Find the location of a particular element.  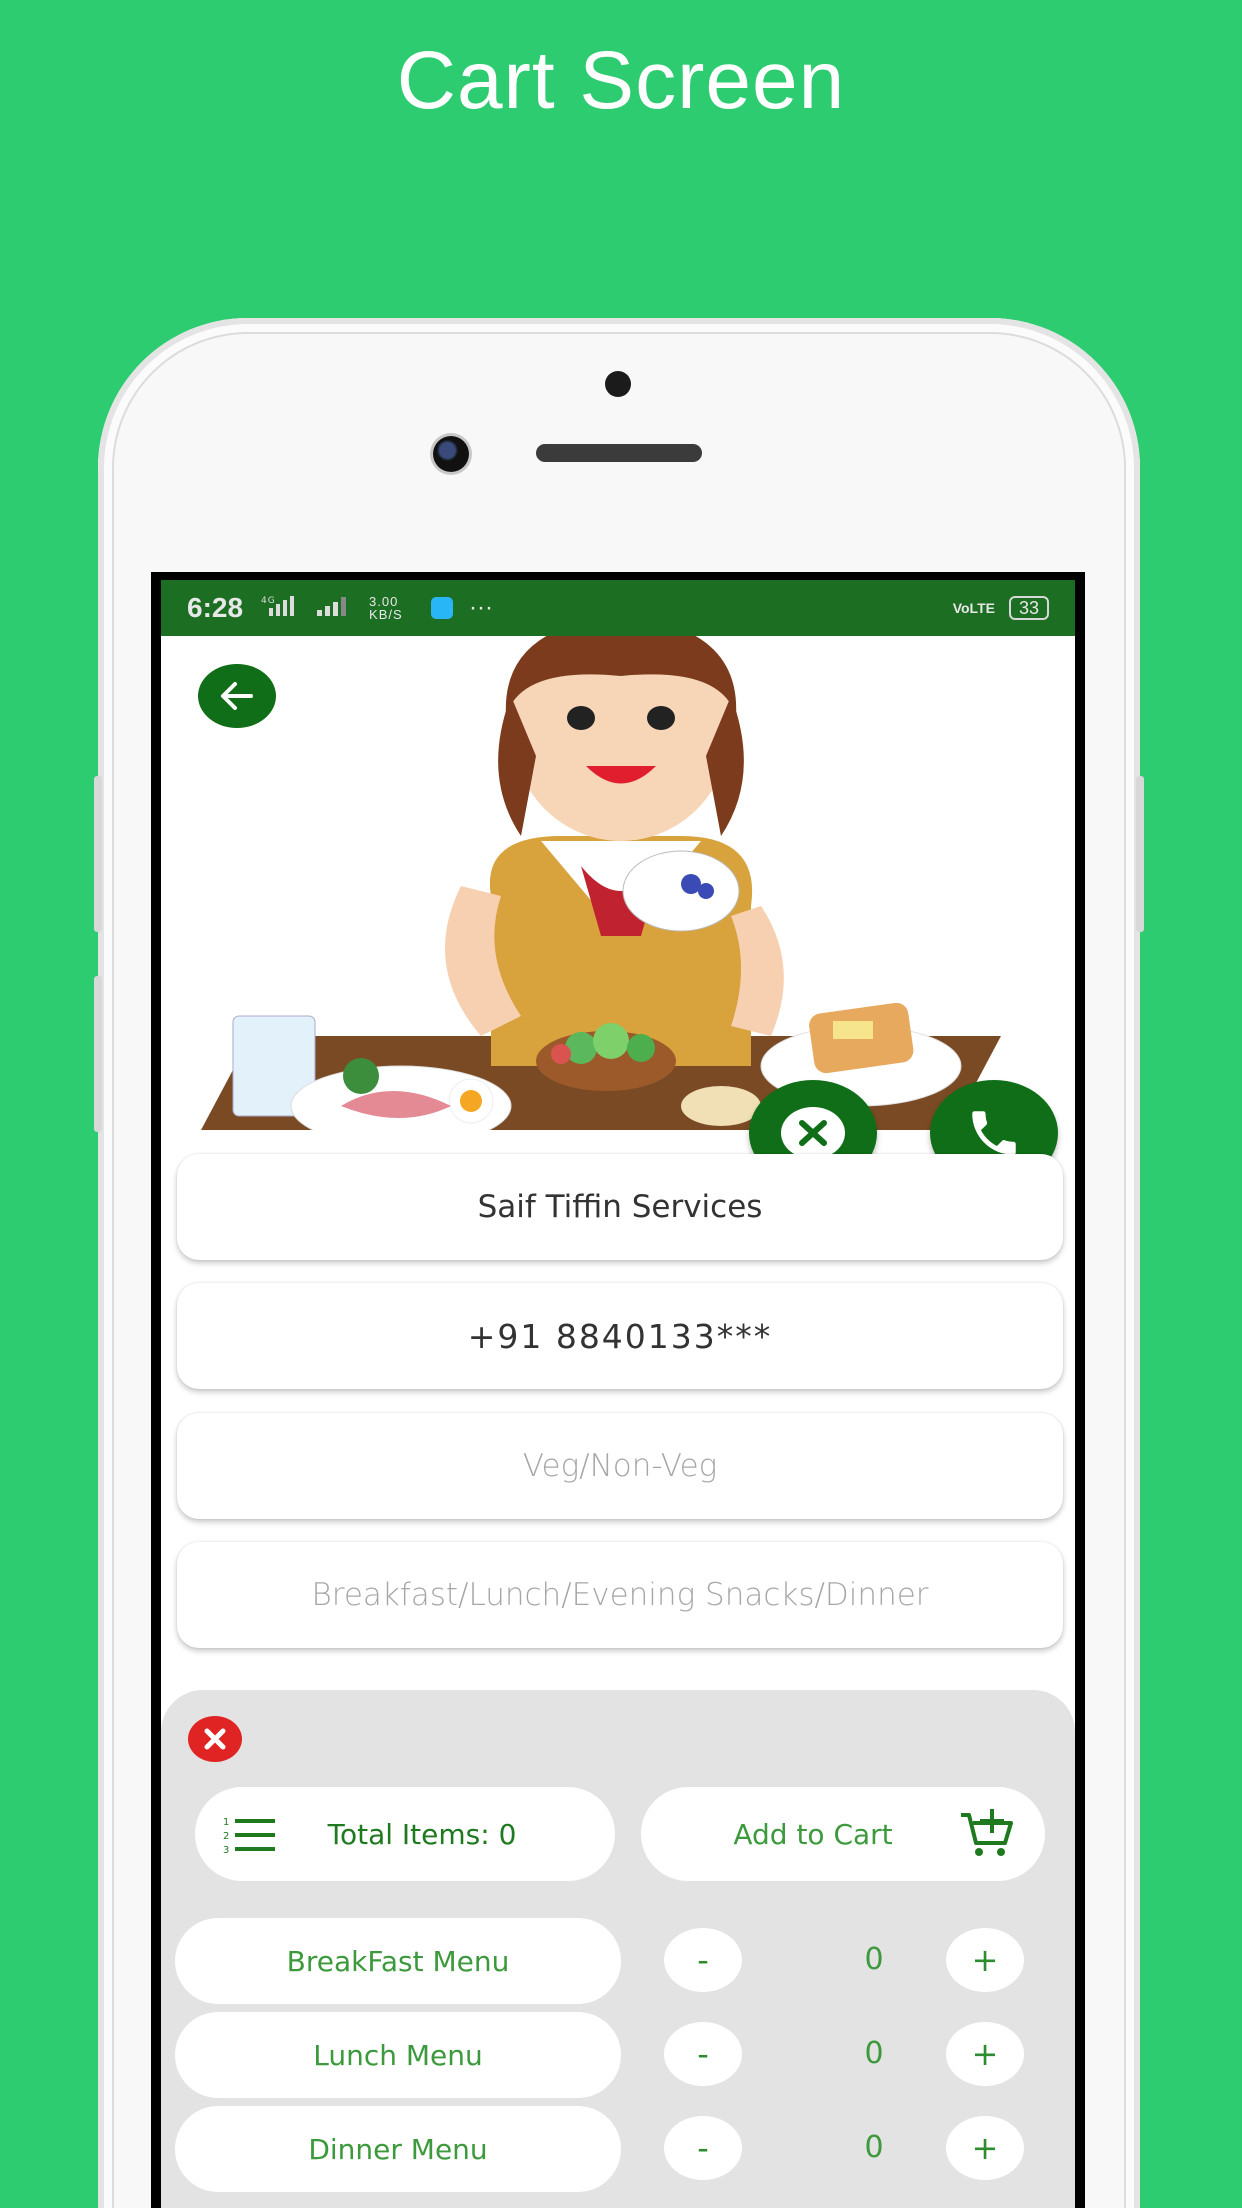

dismiss-sheet-button is located at coordinates (215, 1739).